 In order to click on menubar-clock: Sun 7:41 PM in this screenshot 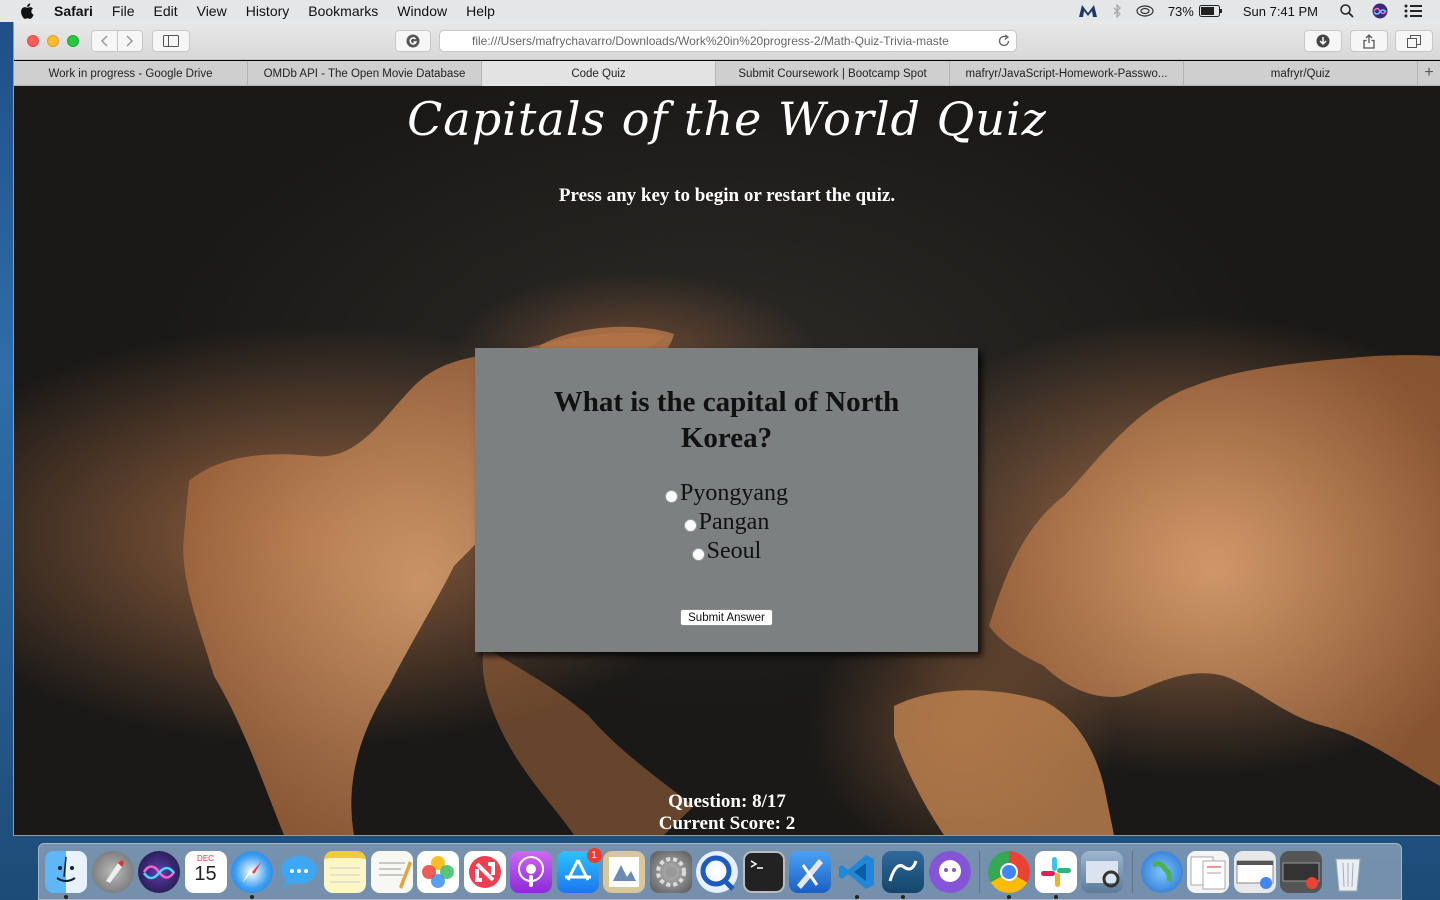, I will do `click(1280, 11)`.